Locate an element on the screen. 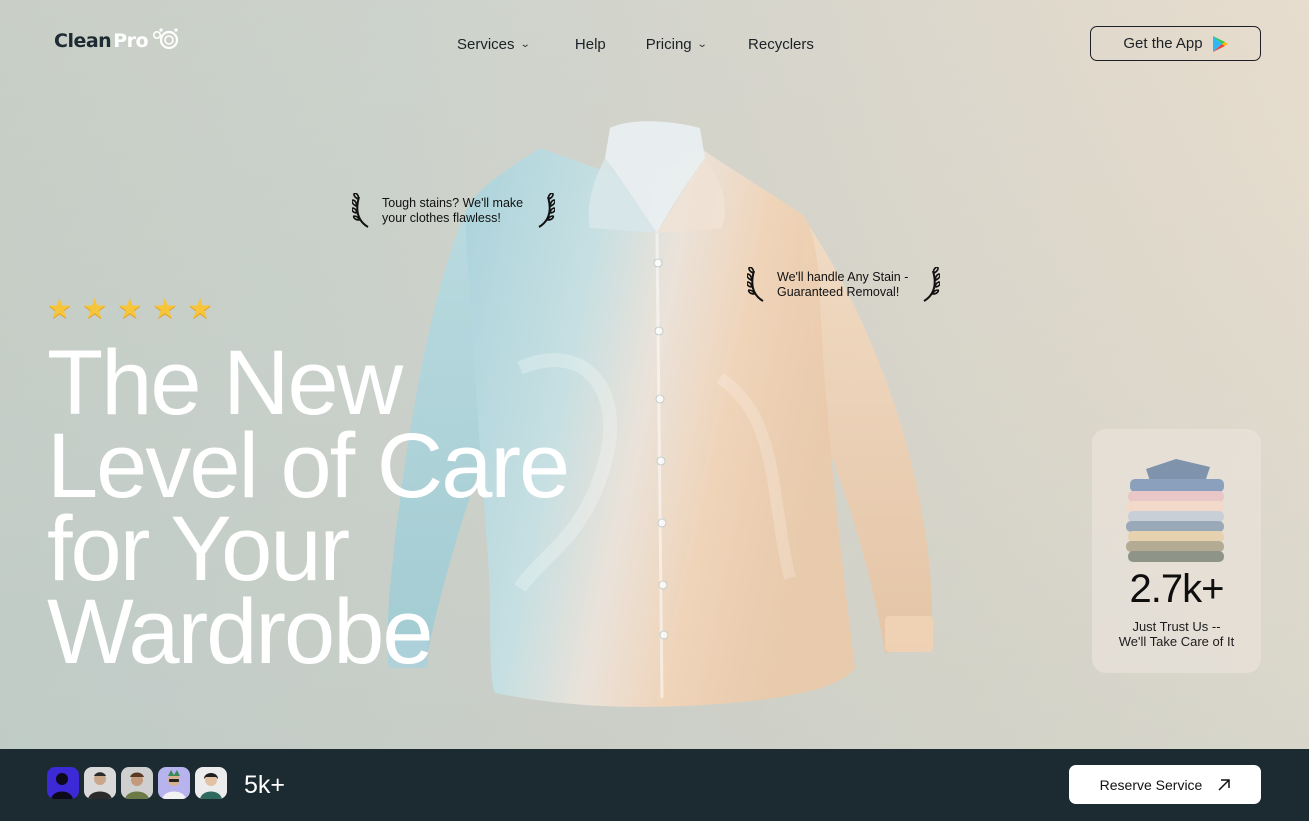 Image resolution: width=1309 pixels, height=821 pixels. headline-line-4: Wardrobe is located at coordinates (240, 632).